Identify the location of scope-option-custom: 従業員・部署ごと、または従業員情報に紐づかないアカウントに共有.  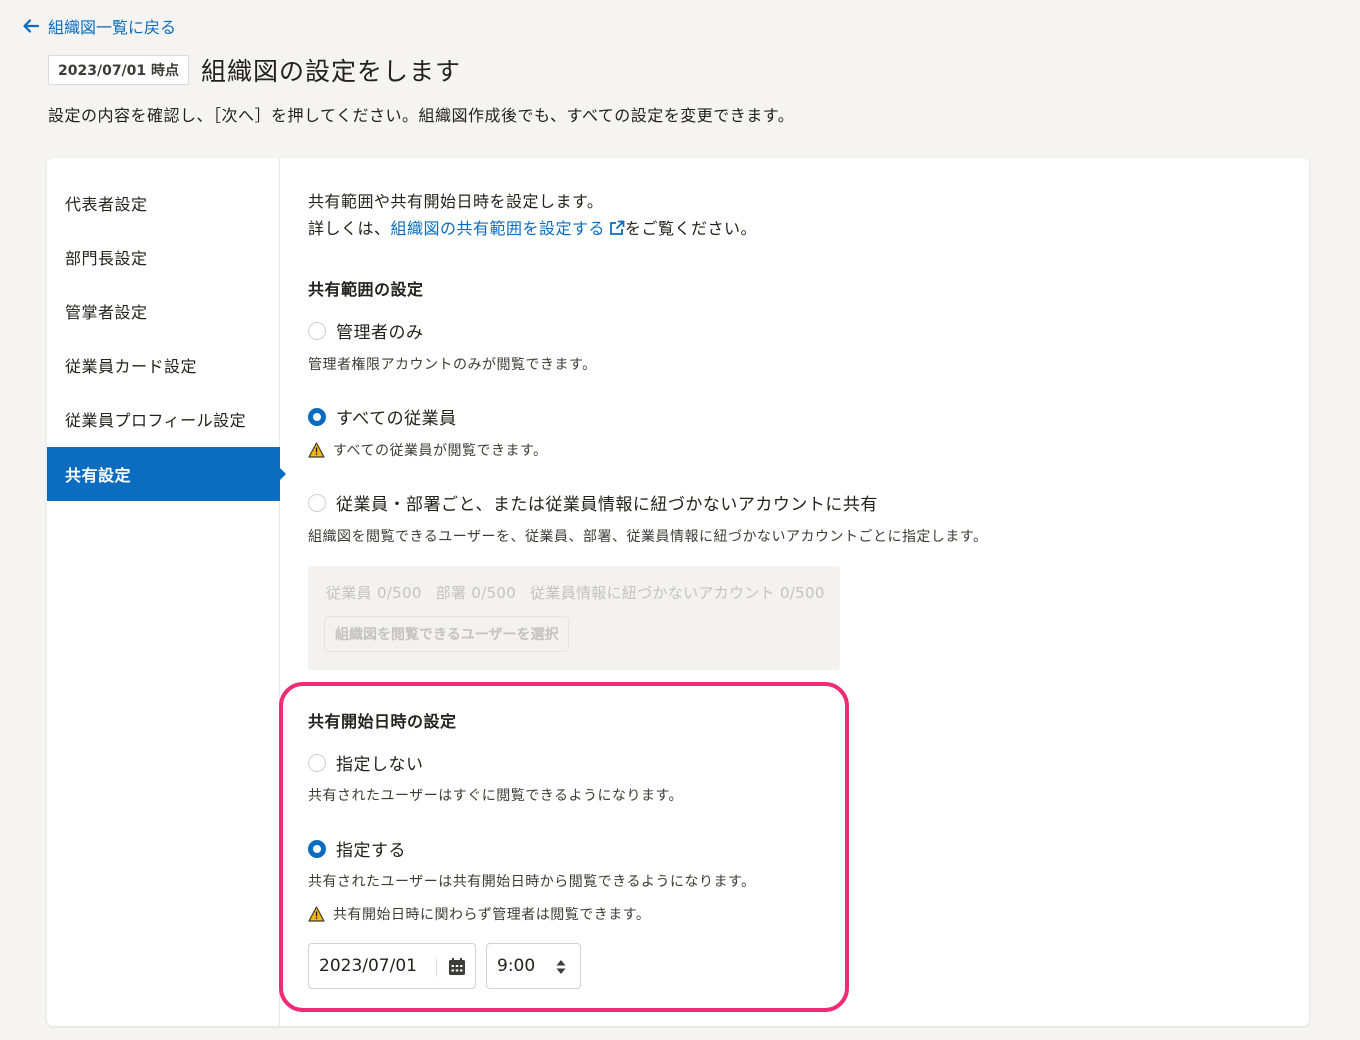
(593, 502).